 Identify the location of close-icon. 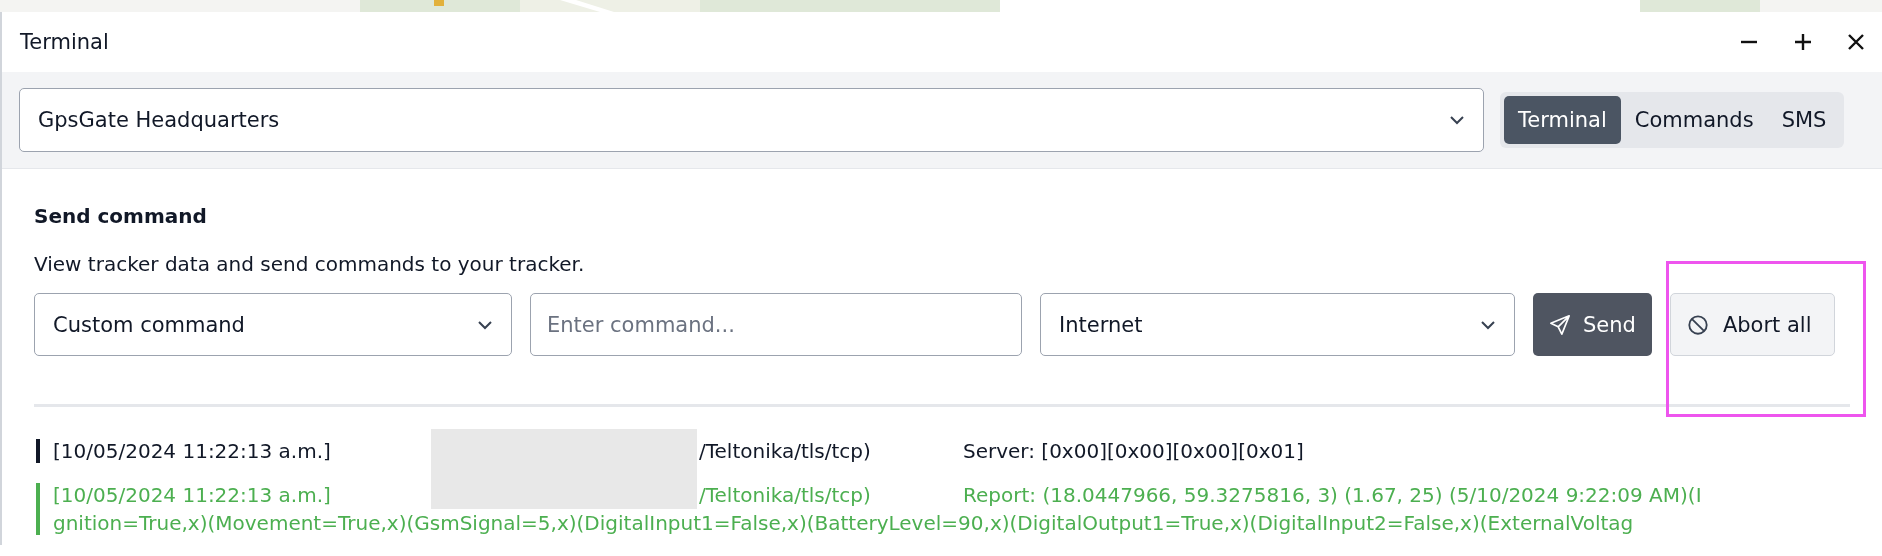
(1856, 42).